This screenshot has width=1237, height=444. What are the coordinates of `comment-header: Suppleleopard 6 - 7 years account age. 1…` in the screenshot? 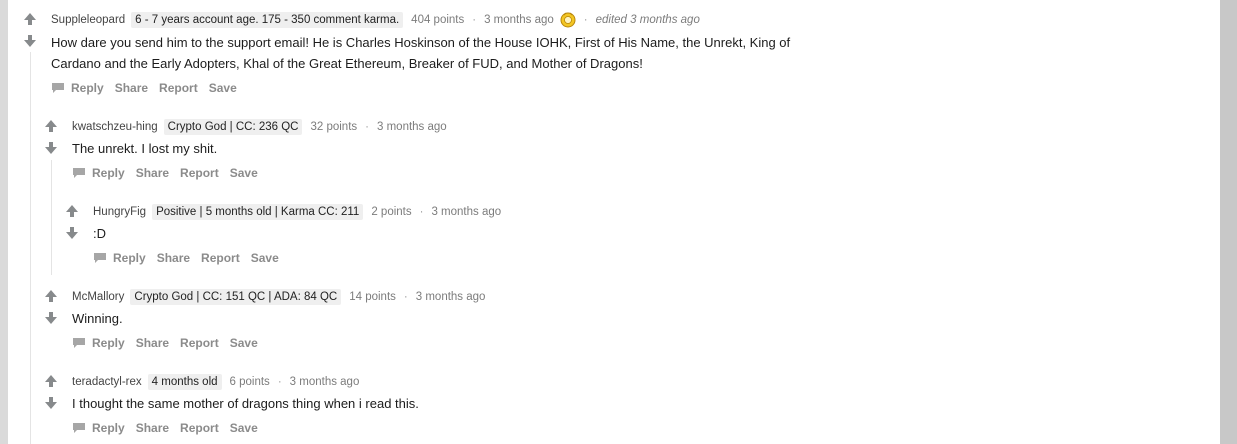 It's located at (375, 20).